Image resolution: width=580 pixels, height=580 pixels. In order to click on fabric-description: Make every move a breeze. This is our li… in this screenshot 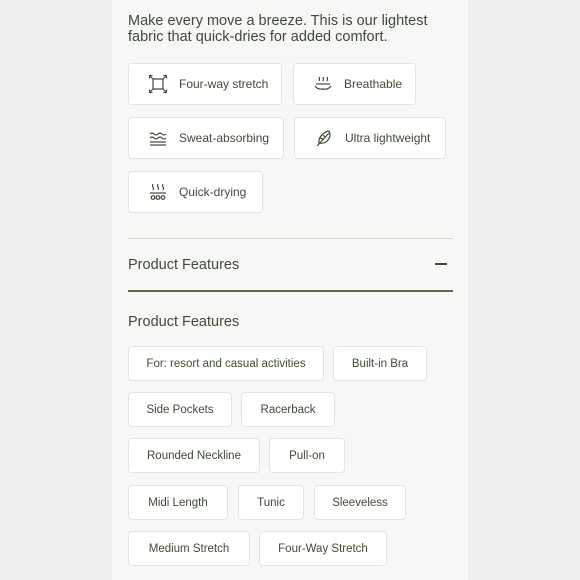, I will do `click(278, 29)`.